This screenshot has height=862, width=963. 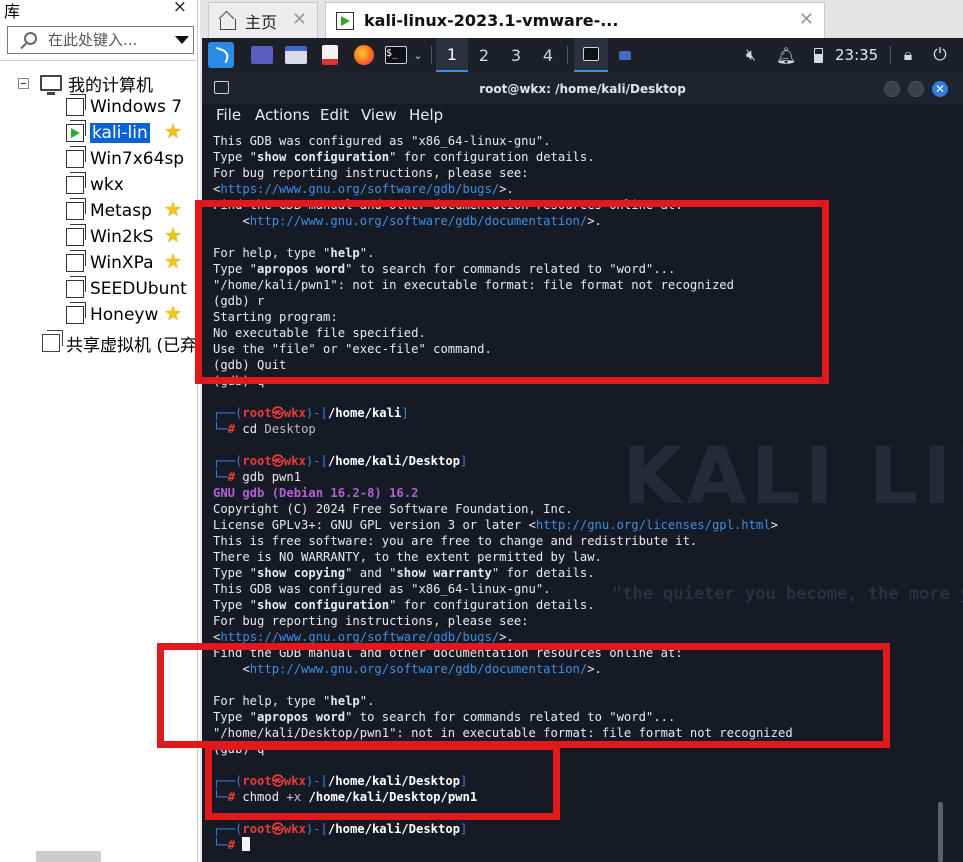 What do you see at coordinates (136, 107) in the screenshot?
I see `vm-item-label: Windows 7` at bounding box center [136, 107].